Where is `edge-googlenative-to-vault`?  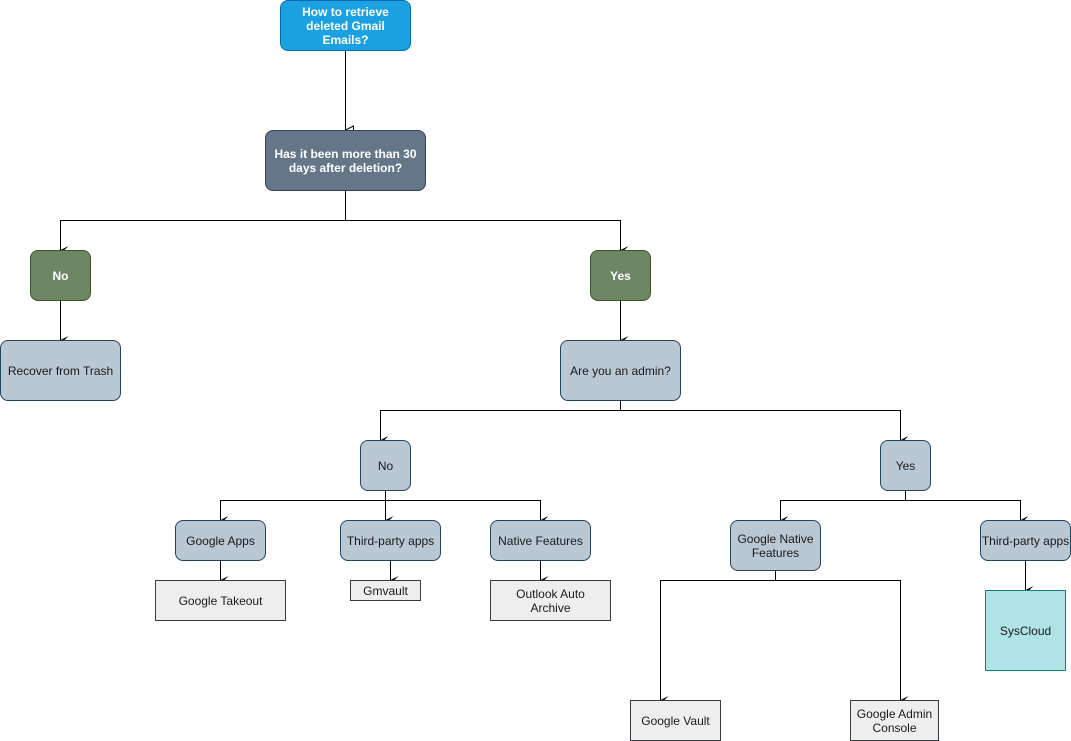 edge-googlenative-to-vault is located at coordinates (718, 637).